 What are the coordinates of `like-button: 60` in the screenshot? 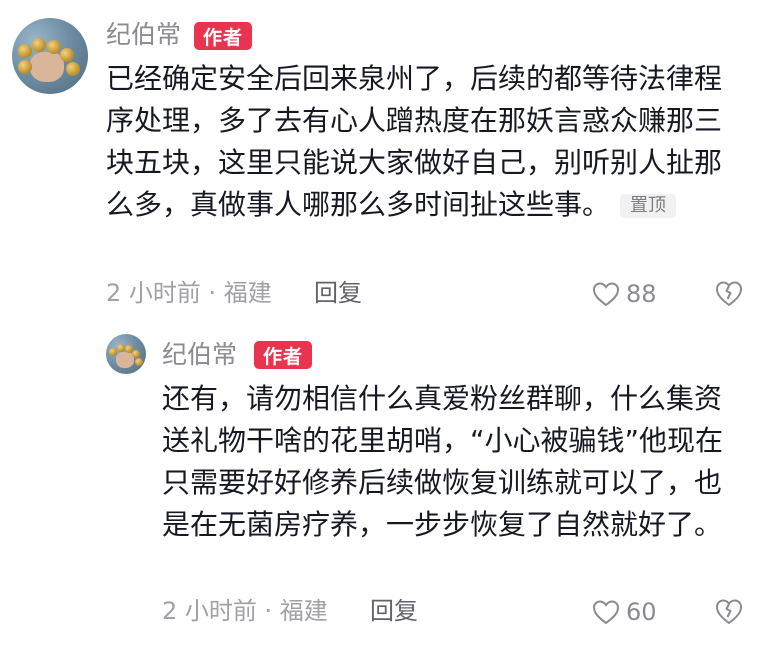 It's located at (632, 612).